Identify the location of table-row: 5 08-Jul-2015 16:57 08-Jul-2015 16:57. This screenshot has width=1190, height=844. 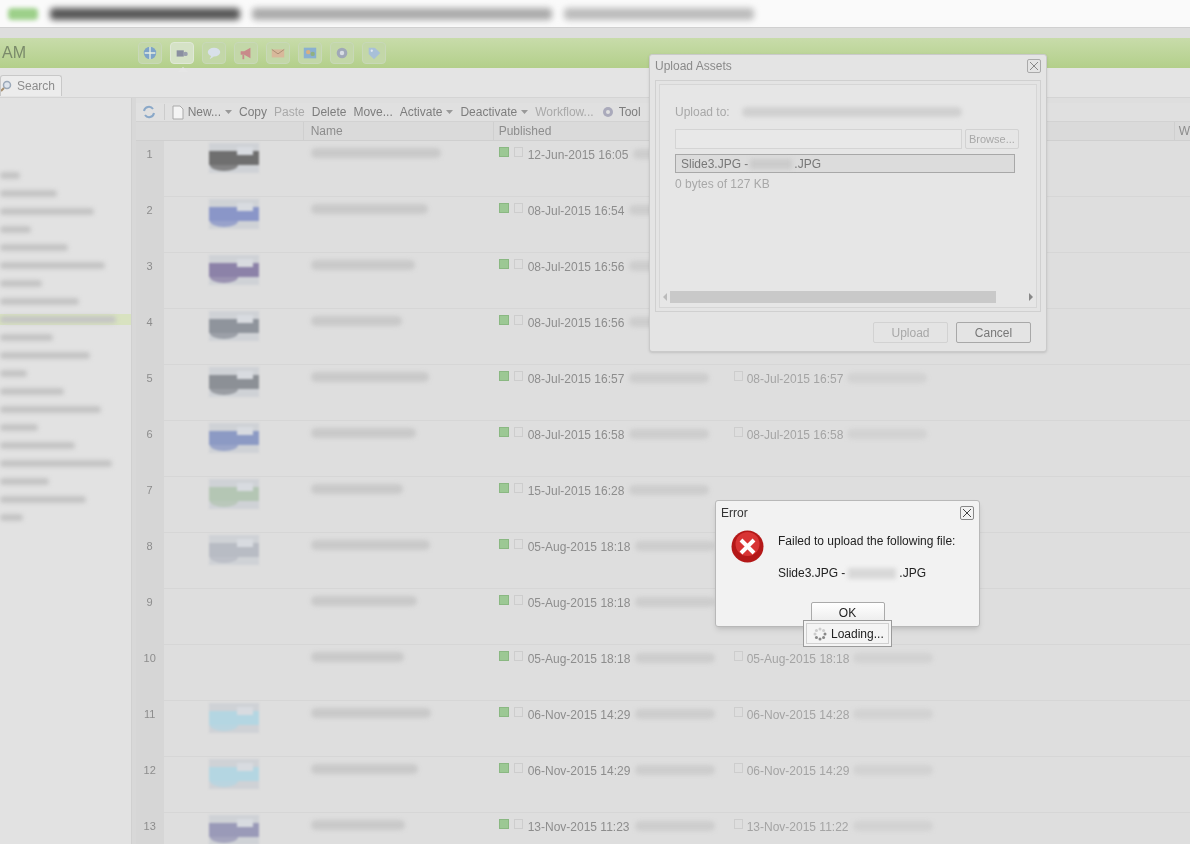
(662, 393).